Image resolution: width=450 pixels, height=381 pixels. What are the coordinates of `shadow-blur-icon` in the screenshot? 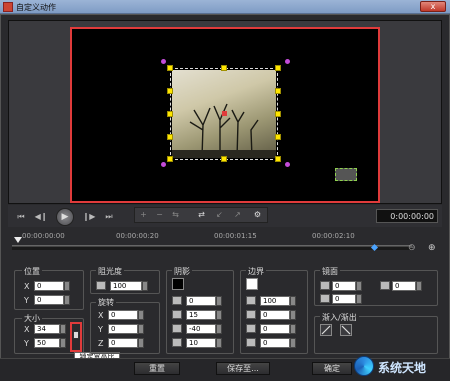 It's located at (177, 342).